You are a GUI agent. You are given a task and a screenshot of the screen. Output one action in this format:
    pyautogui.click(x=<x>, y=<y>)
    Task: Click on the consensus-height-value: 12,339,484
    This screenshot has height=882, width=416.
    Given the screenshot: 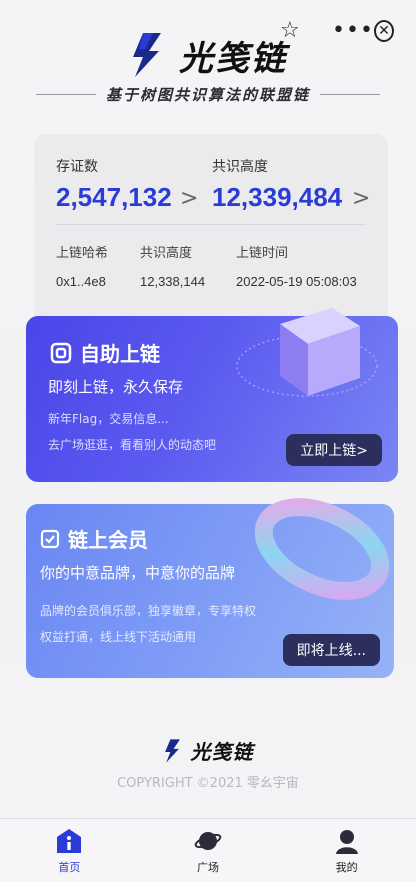 What is the action you would take?
    pyautogui.click(x=277, y=197)
    